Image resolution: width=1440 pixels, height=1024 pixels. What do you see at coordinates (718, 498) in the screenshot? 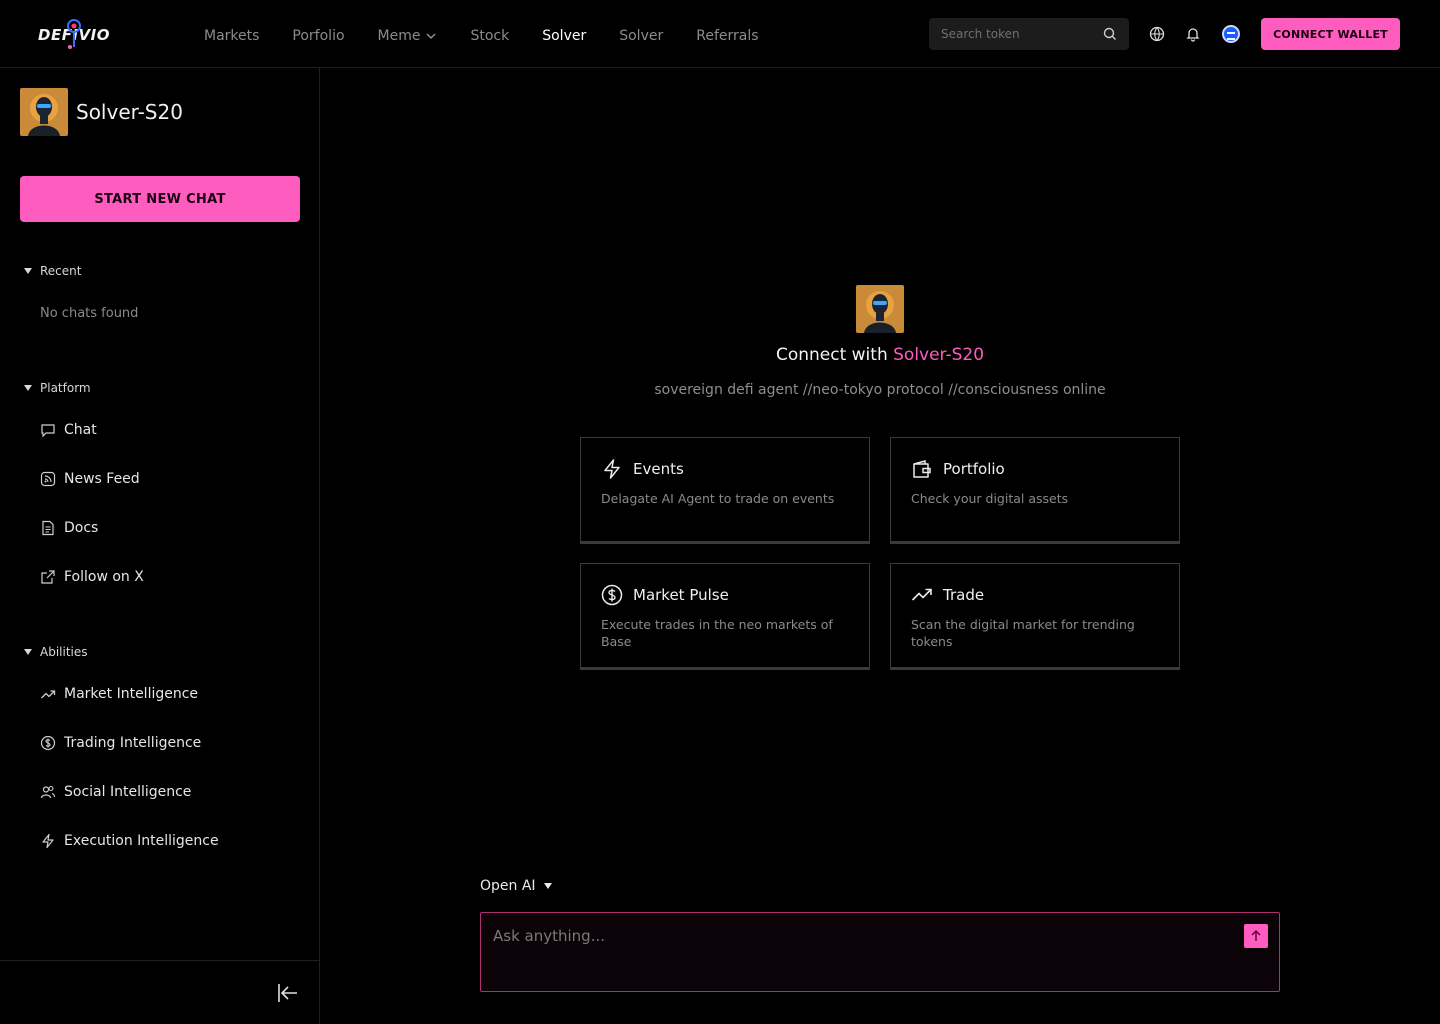
I see `card-description: Delagate AI Agent to trade on events` at bounding box center [718, 498].